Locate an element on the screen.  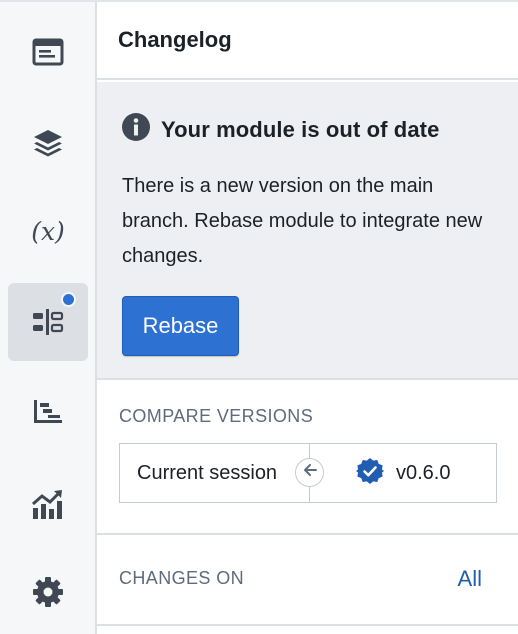
rail-item-settings is located at coordinates (48, 592).